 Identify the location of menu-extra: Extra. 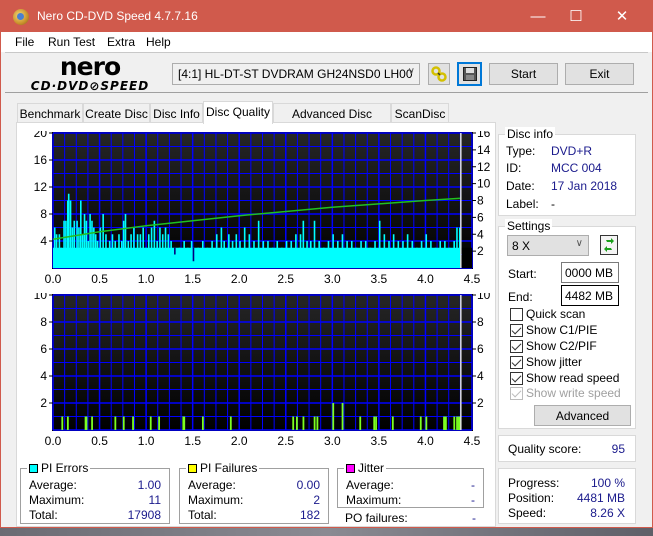
(121, 42).